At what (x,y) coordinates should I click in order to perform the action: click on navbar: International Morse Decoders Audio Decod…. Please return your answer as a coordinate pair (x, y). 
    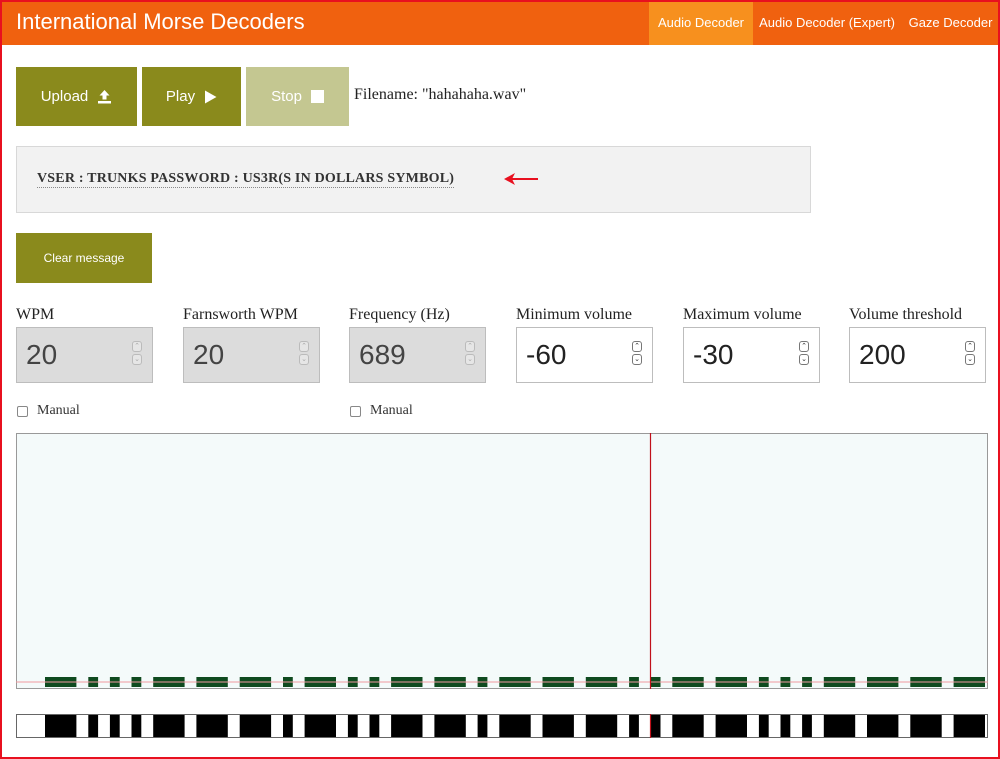
    Looking at the image, I should click on (500, 22).